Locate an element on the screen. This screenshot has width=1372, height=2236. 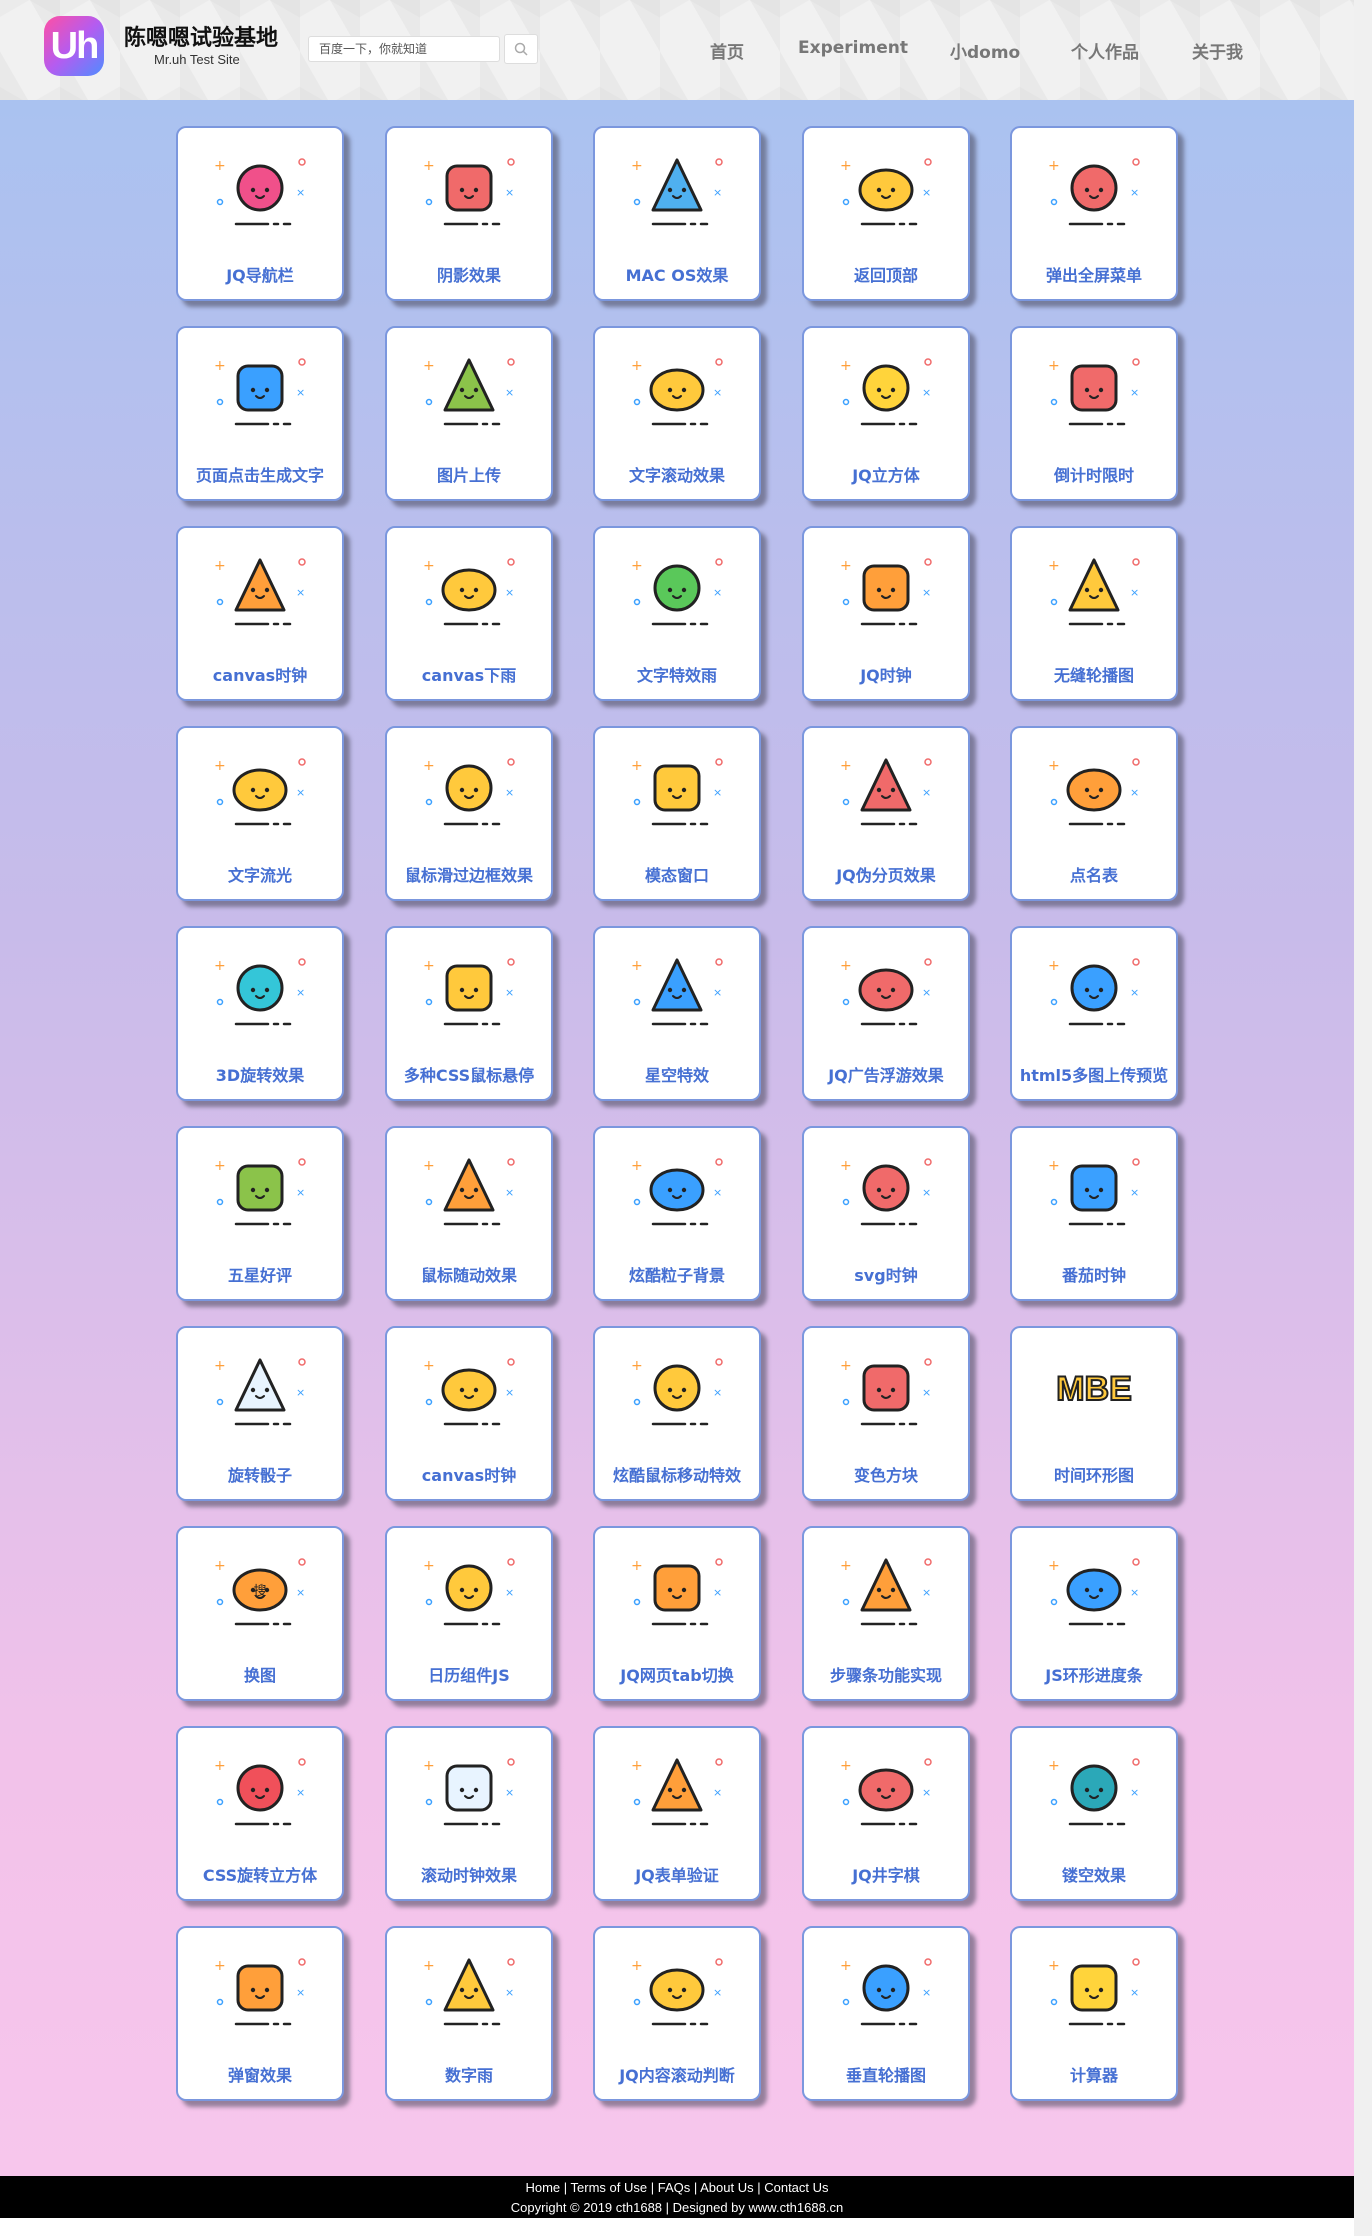
demo-card: + × 图片上传 is located at coordinates (469, 413).